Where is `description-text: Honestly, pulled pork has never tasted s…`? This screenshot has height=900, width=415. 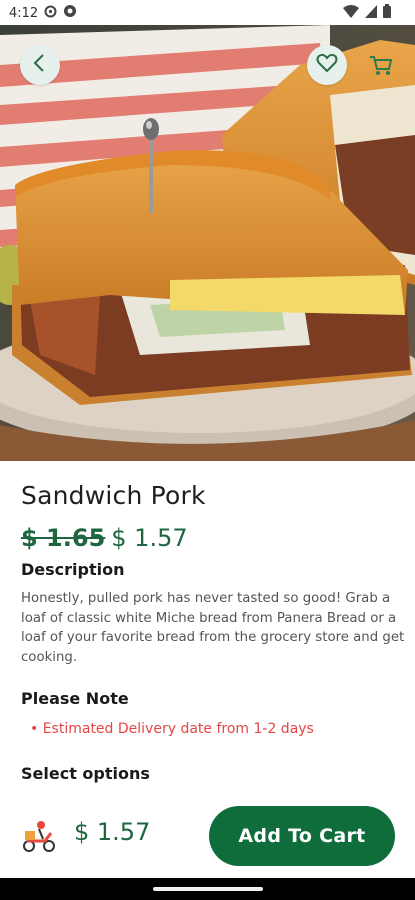 description-text: Honestly, pulled pork has never tasted s… is located at coordinates (213, 628).